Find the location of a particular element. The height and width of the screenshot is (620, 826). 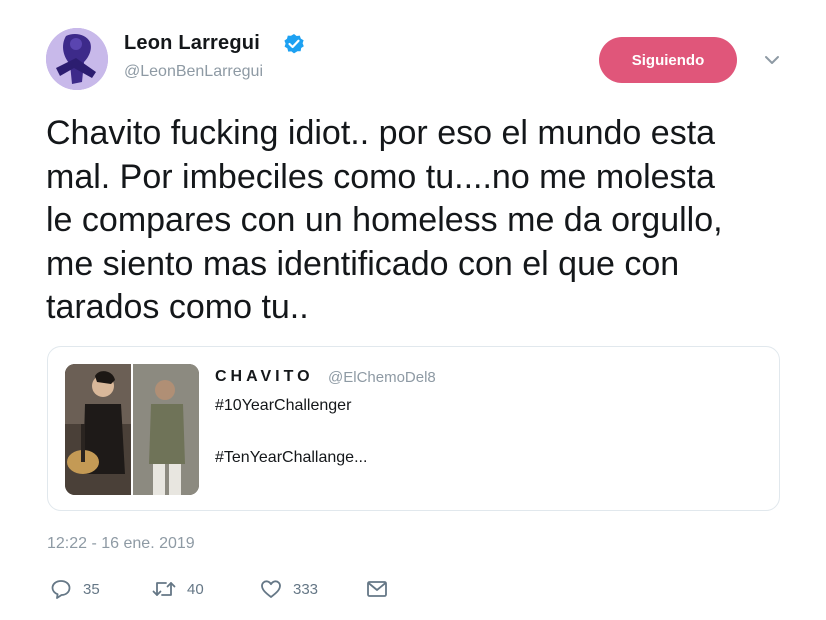

verified-badge-icon is located at coordinates (294, 44).